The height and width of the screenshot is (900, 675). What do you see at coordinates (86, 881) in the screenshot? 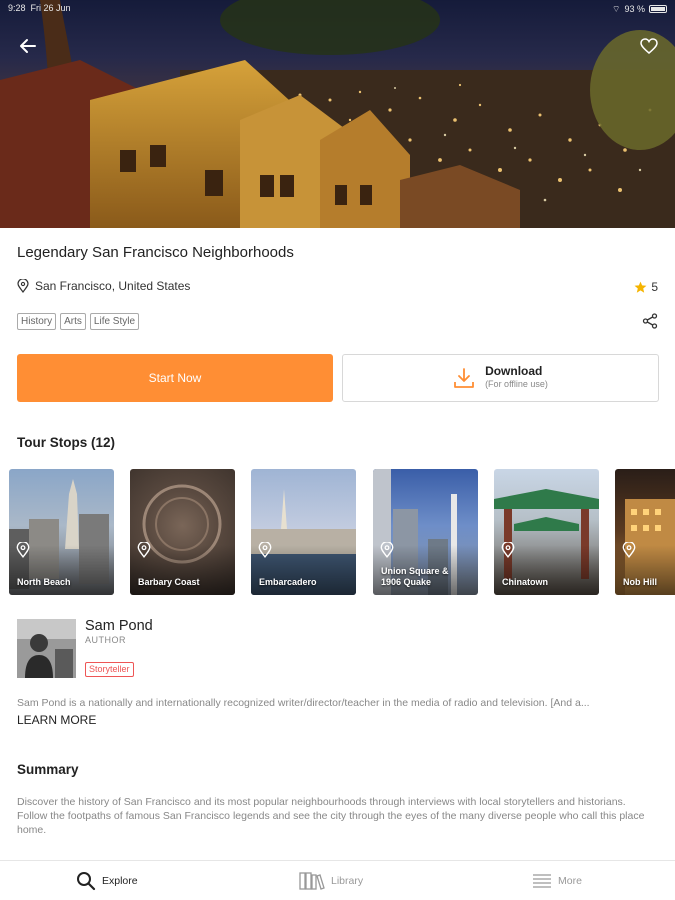
I see `search-icon` at bounding box center [86, 881].